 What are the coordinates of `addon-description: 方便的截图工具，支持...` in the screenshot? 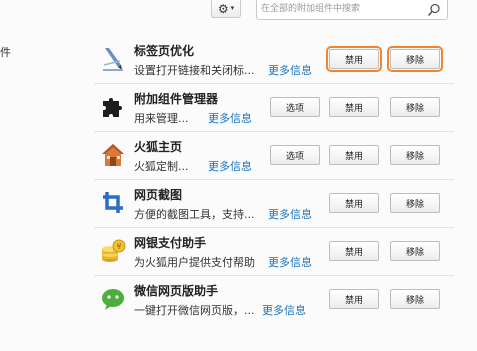 It's located at (194, 214).